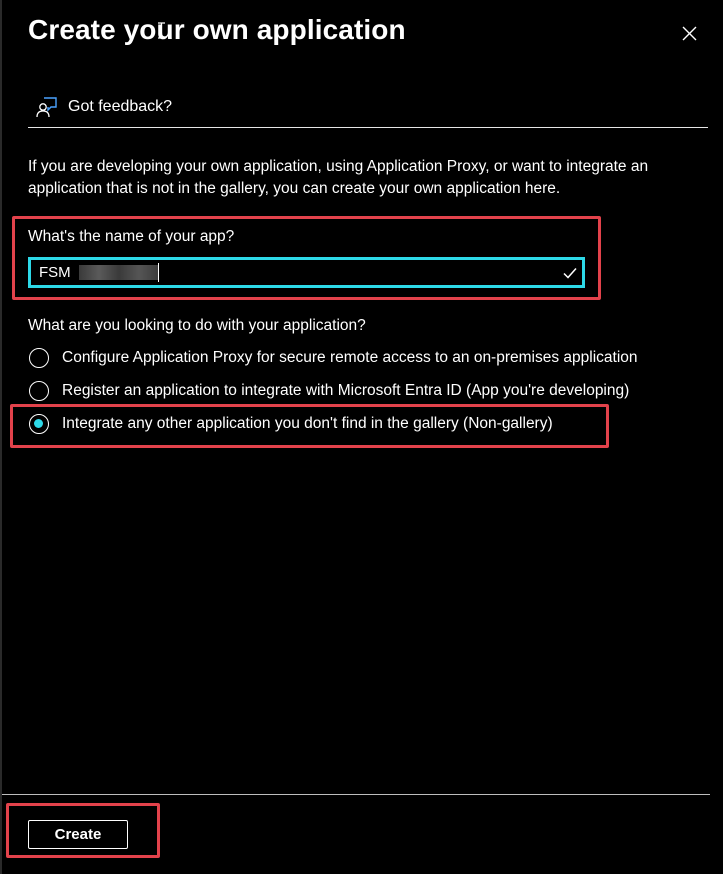 This screenshot has width=723, height=874. What do you see at coordinates (368, 110) in the screenshot?
I see `feedback-bar: Got feedback?` at bounding box center [368, 110].